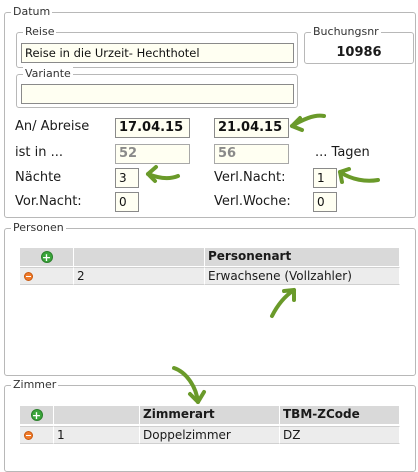 This screenshot has width=418, height=472. What do you see at coordinates (127, 202) in the screenshot?
I see `vor-nacht-field: 0` at bounding box center [127, 202].